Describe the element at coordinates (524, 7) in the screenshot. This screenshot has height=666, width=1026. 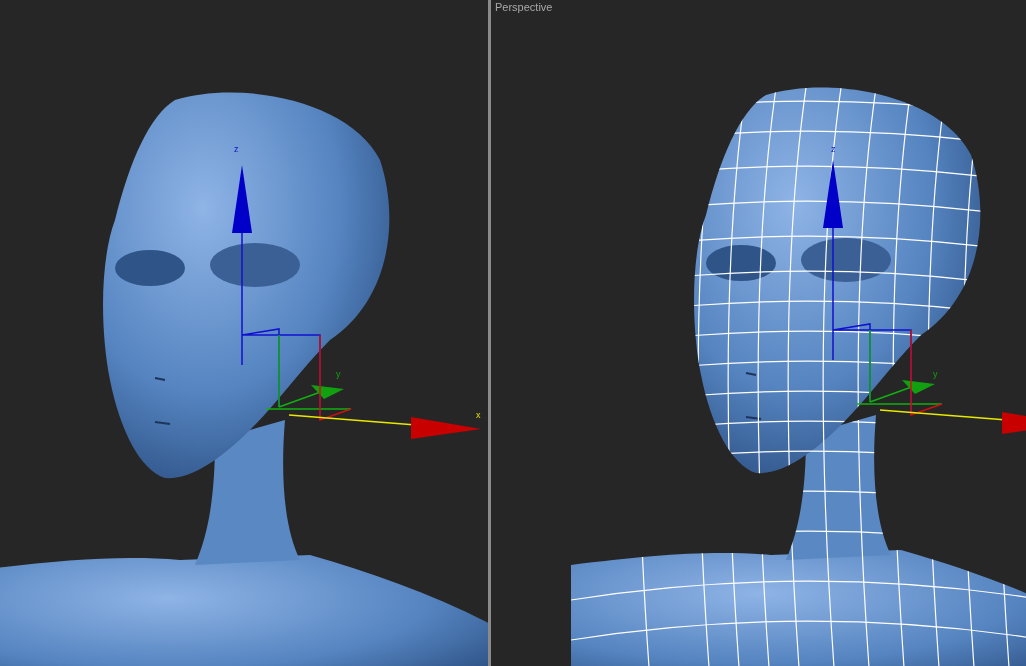
I see `viewport-label: Perspective` at that location.